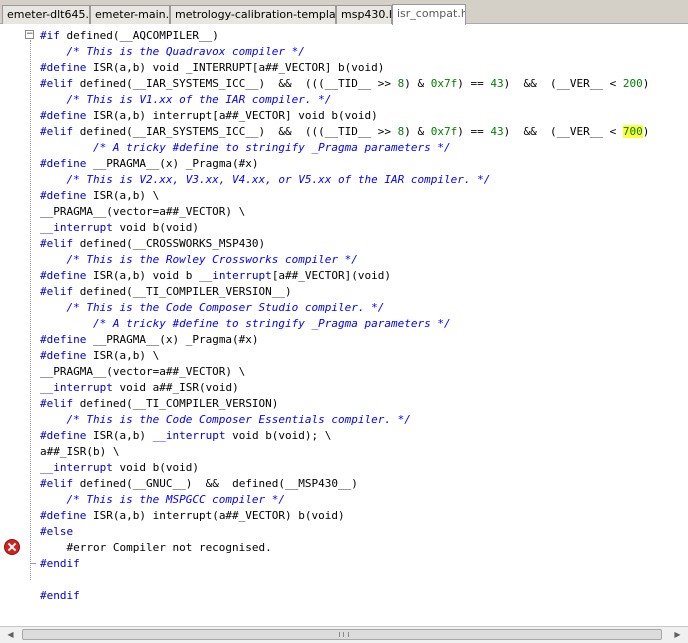  I want to click on tab-msp430: msp430.h, so click(364, 14).